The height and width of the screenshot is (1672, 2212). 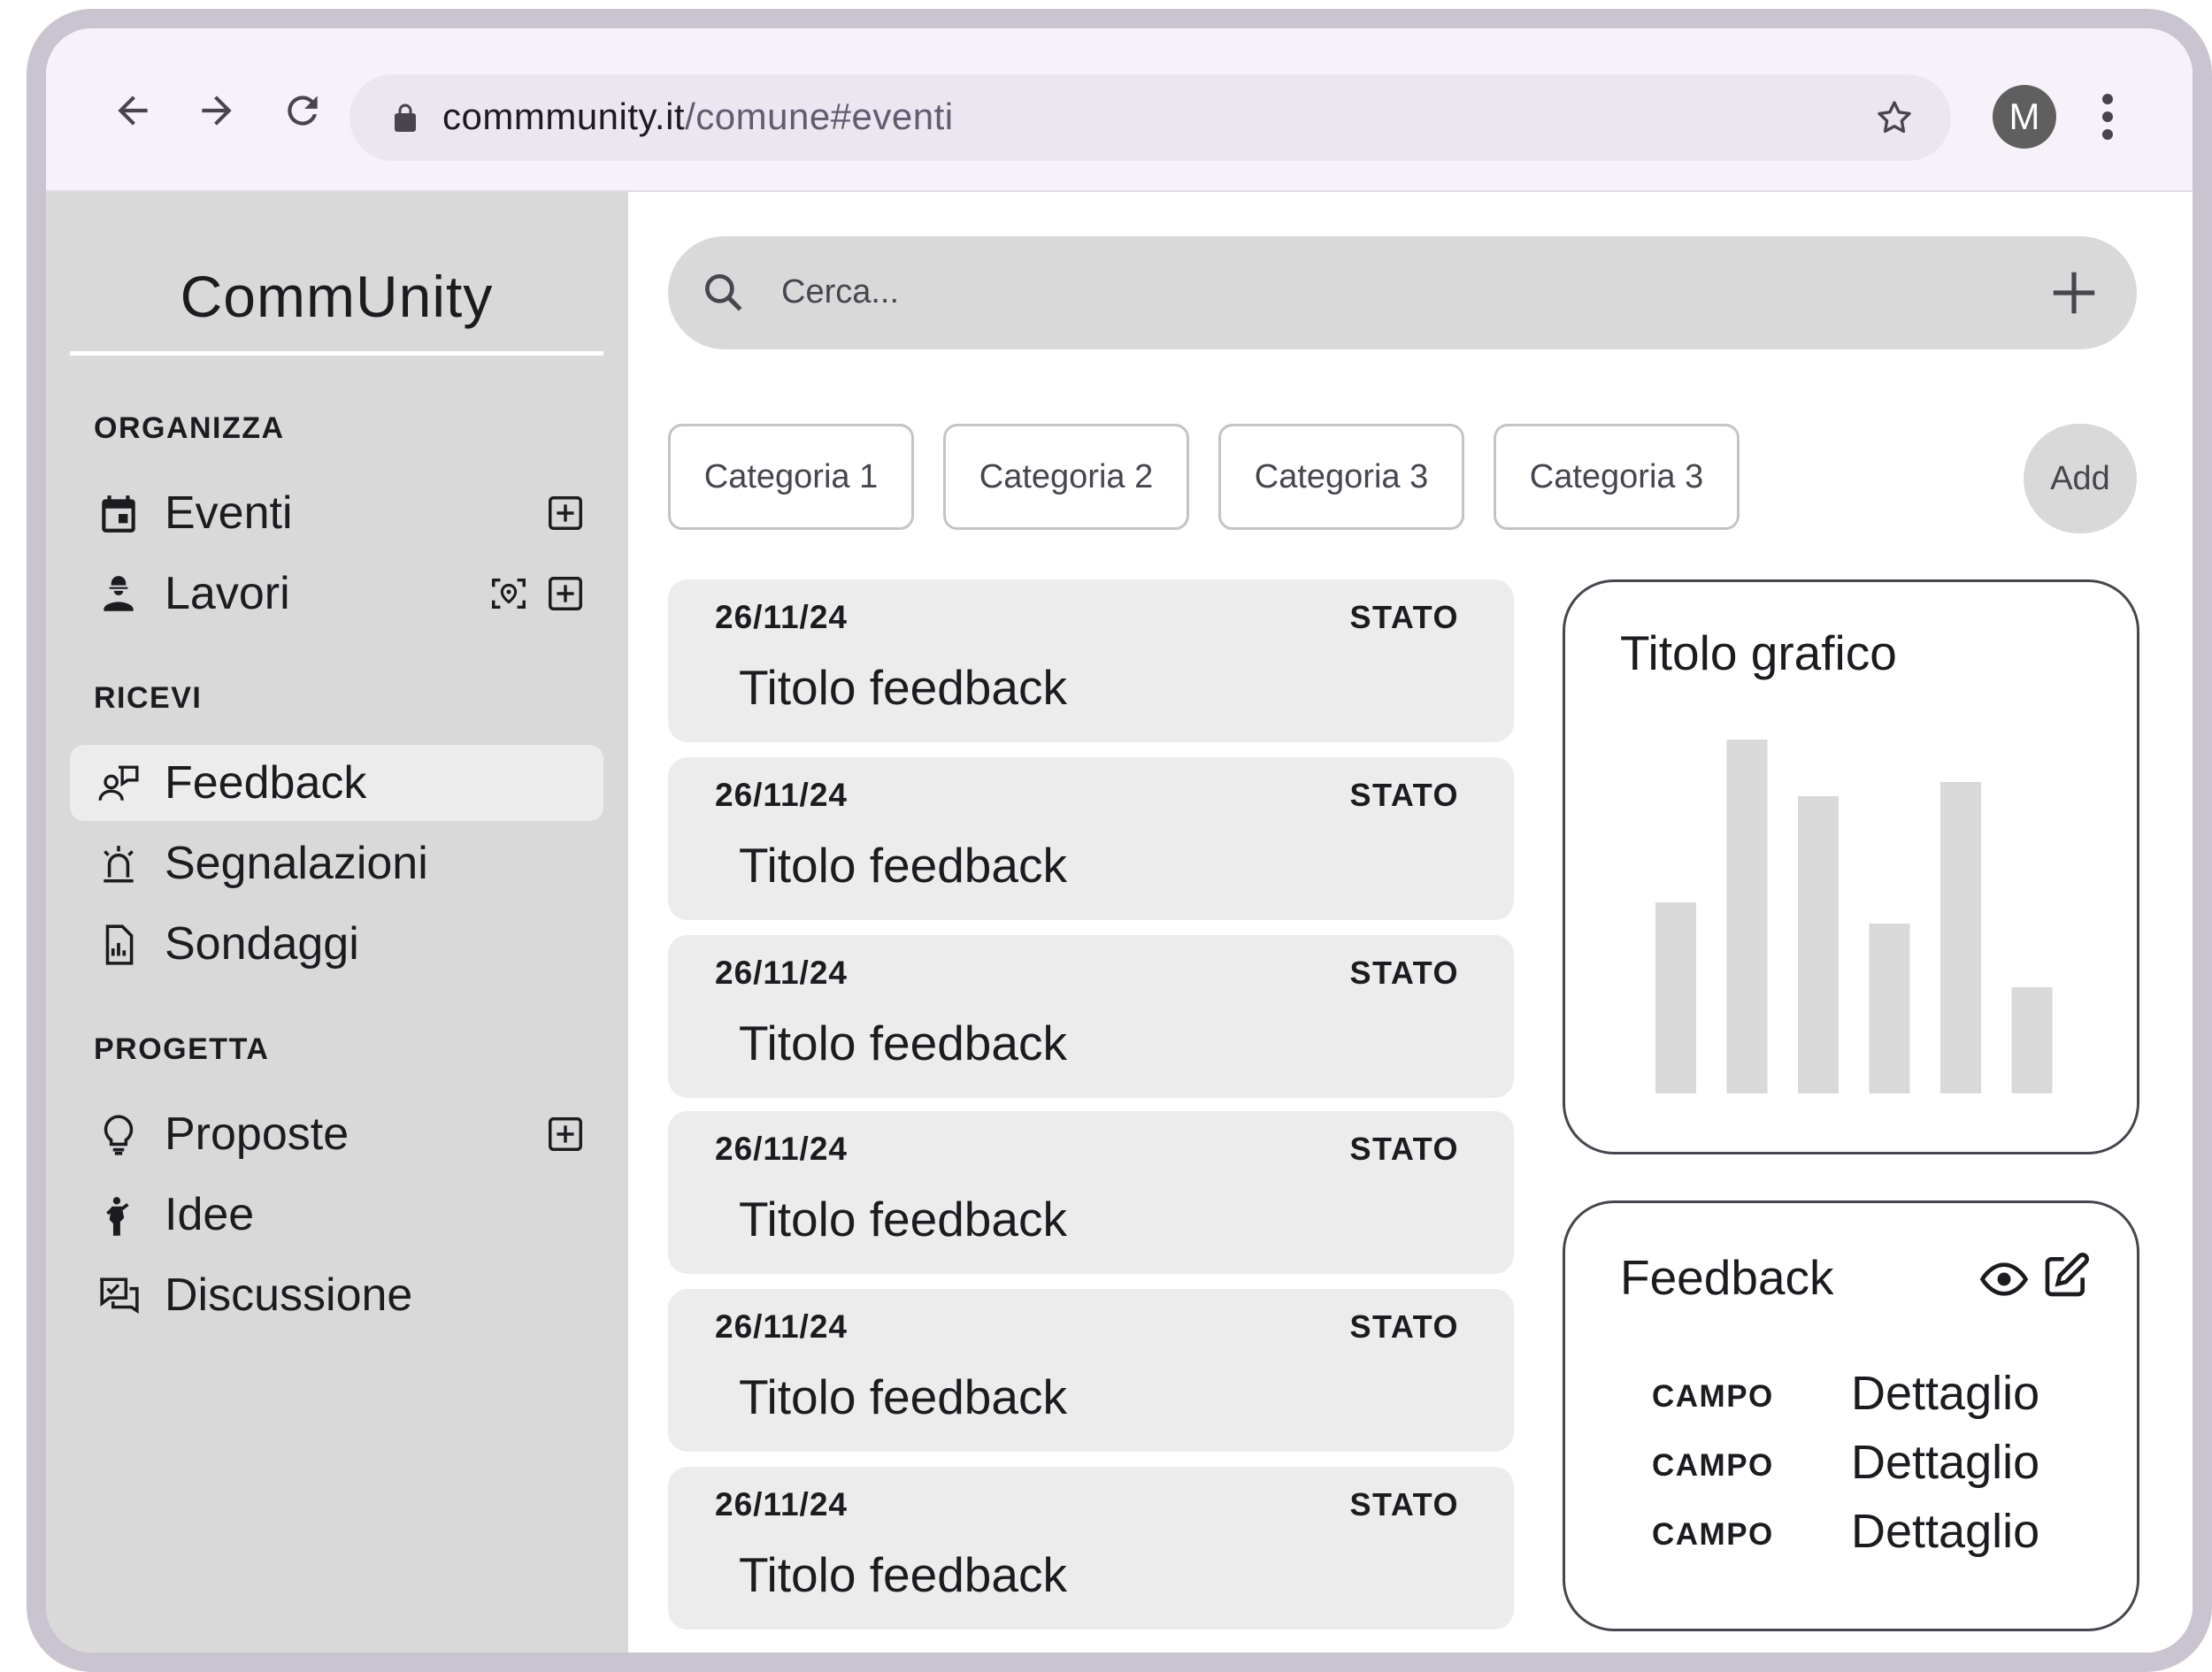 I want to click on search-icon, so click(x=724, y=292).